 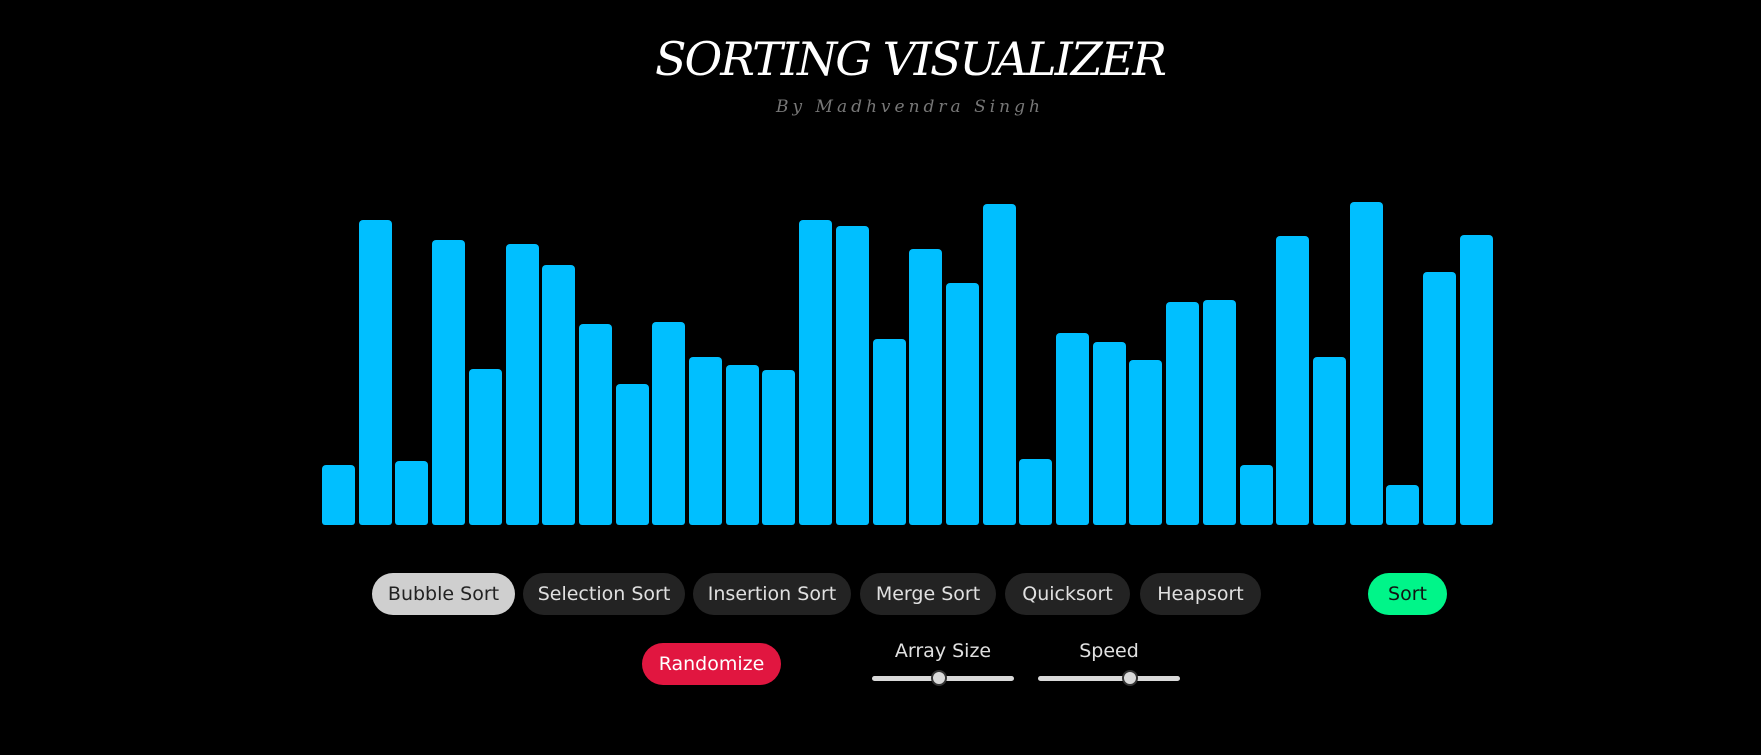 I want to click on algorithm-selection-sort-button: Selection Sort, so click(x=604, y=594).